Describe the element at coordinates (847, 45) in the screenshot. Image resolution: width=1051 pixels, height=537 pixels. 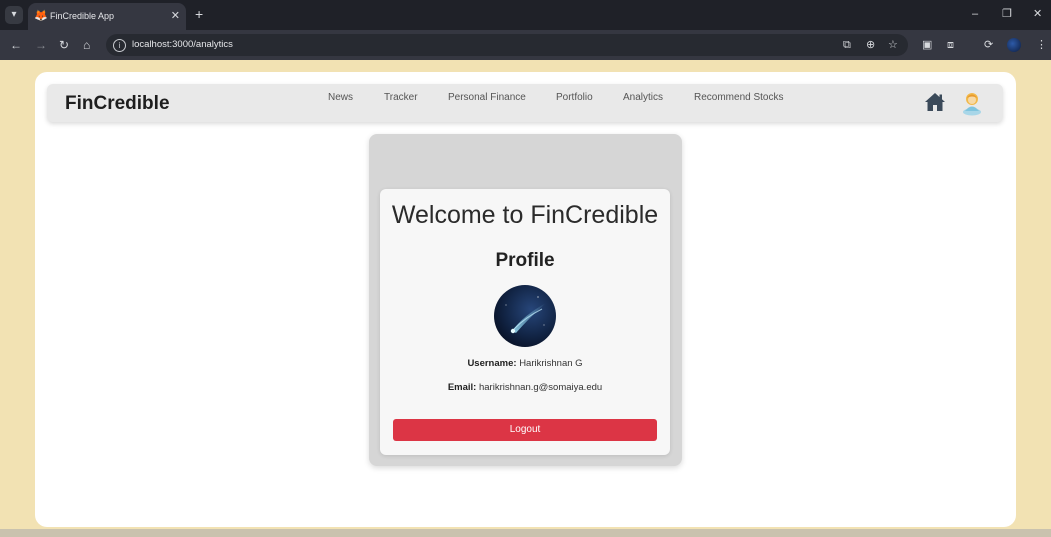
I see `install-app-icon: ⧉` at that location.